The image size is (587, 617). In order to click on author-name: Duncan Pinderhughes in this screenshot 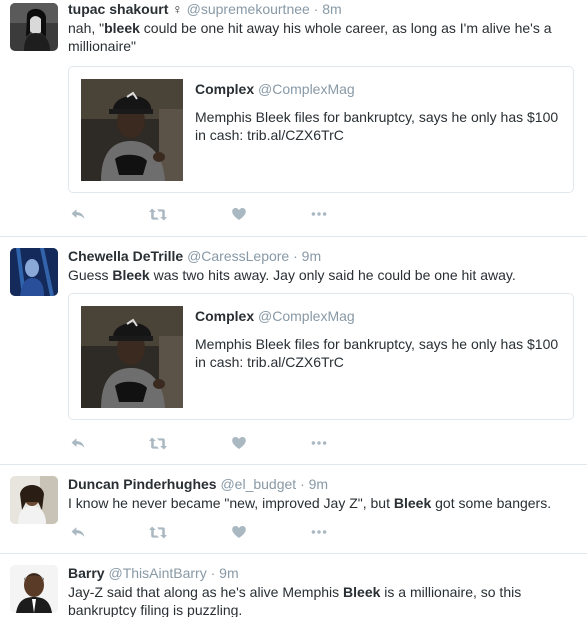, I will do `click(142, 484)`.